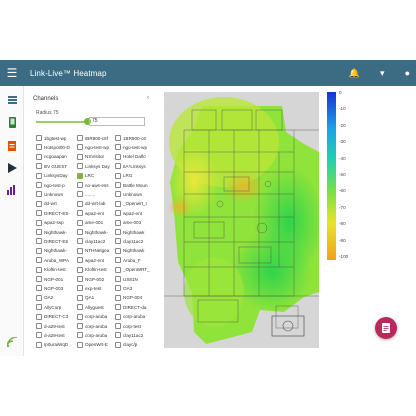 This screenshot has height=416, width=416. What do you see at coordinates (407, 73) in the screenshot?
I see `account-icon: ●` at bounding box center [407, 73].